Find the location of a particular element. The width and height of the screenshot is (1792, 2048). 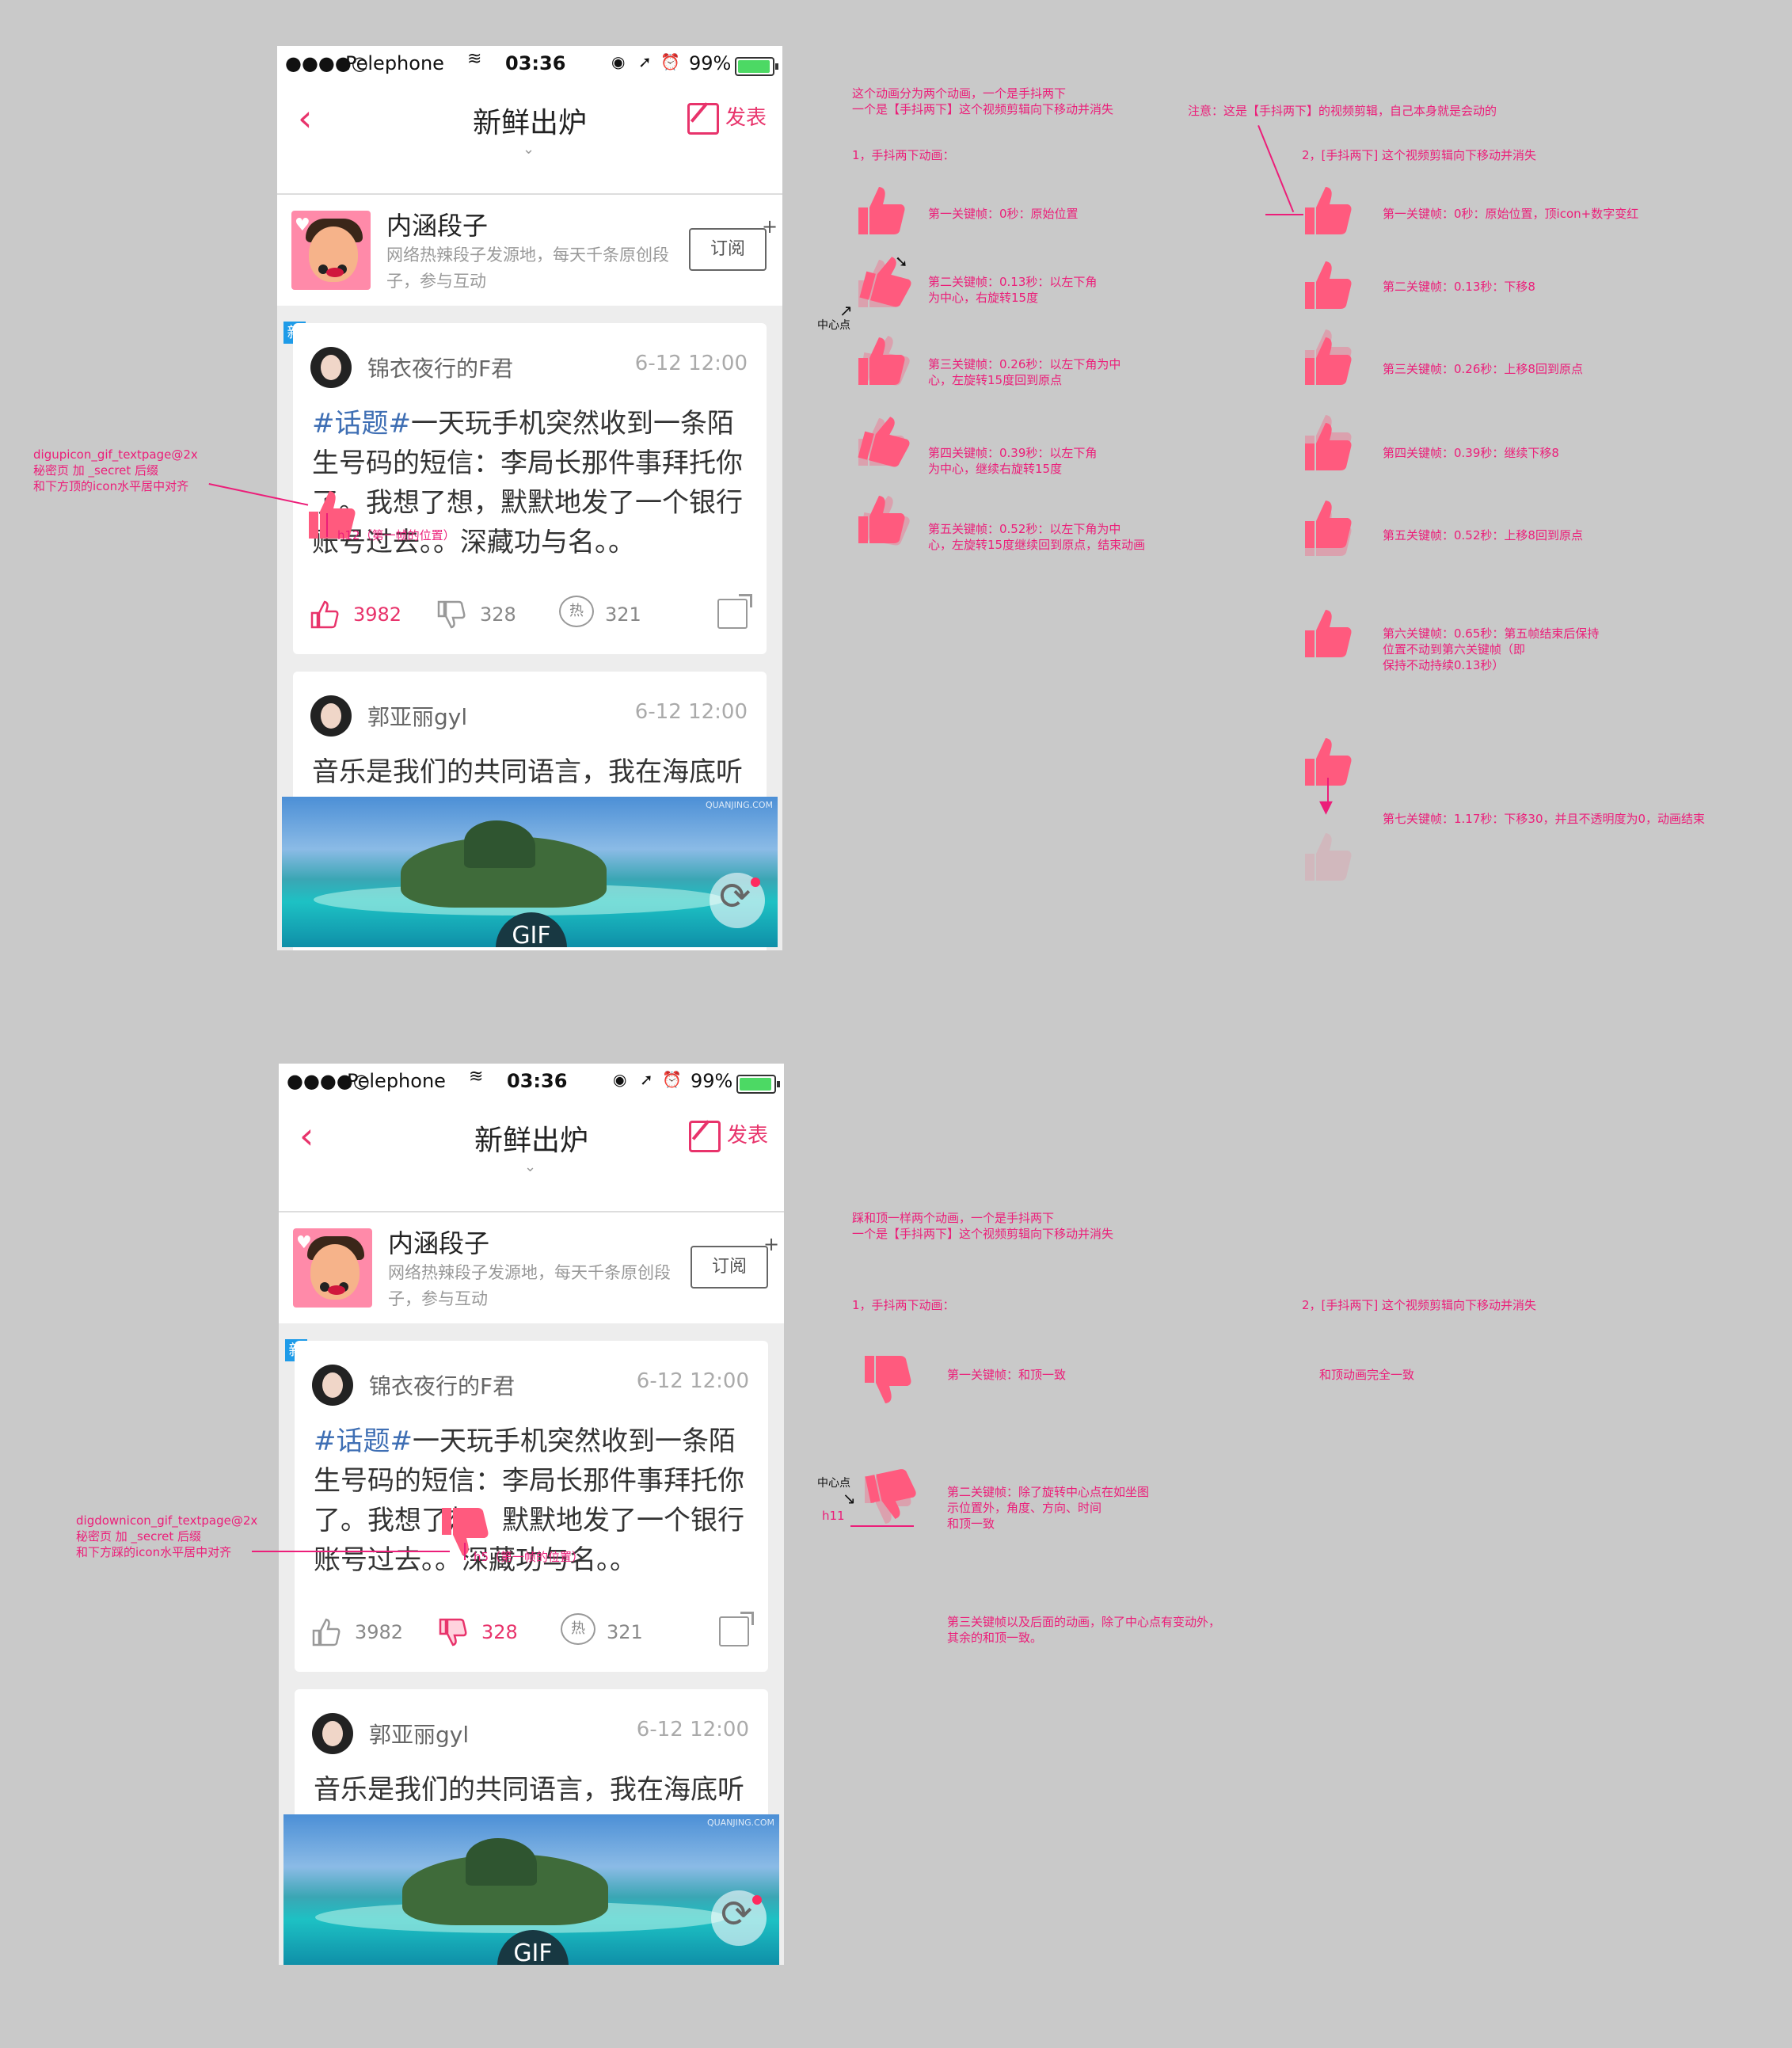

thumbs-up-faded-icon is located at coordinates (1328, 857).